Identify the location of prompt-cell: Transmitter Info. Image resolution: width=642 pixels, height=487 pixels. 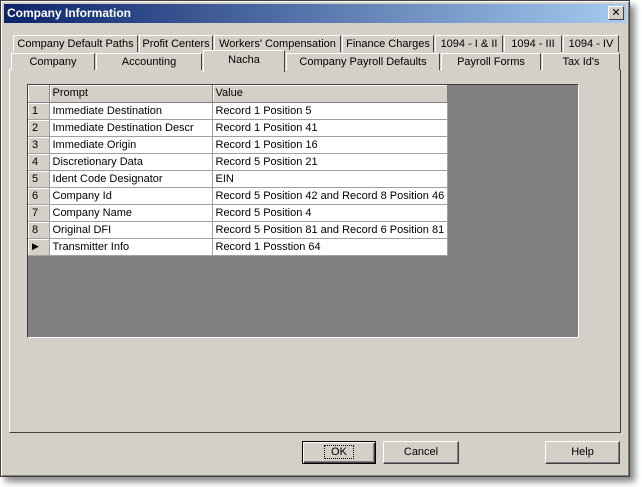
(131, 247).